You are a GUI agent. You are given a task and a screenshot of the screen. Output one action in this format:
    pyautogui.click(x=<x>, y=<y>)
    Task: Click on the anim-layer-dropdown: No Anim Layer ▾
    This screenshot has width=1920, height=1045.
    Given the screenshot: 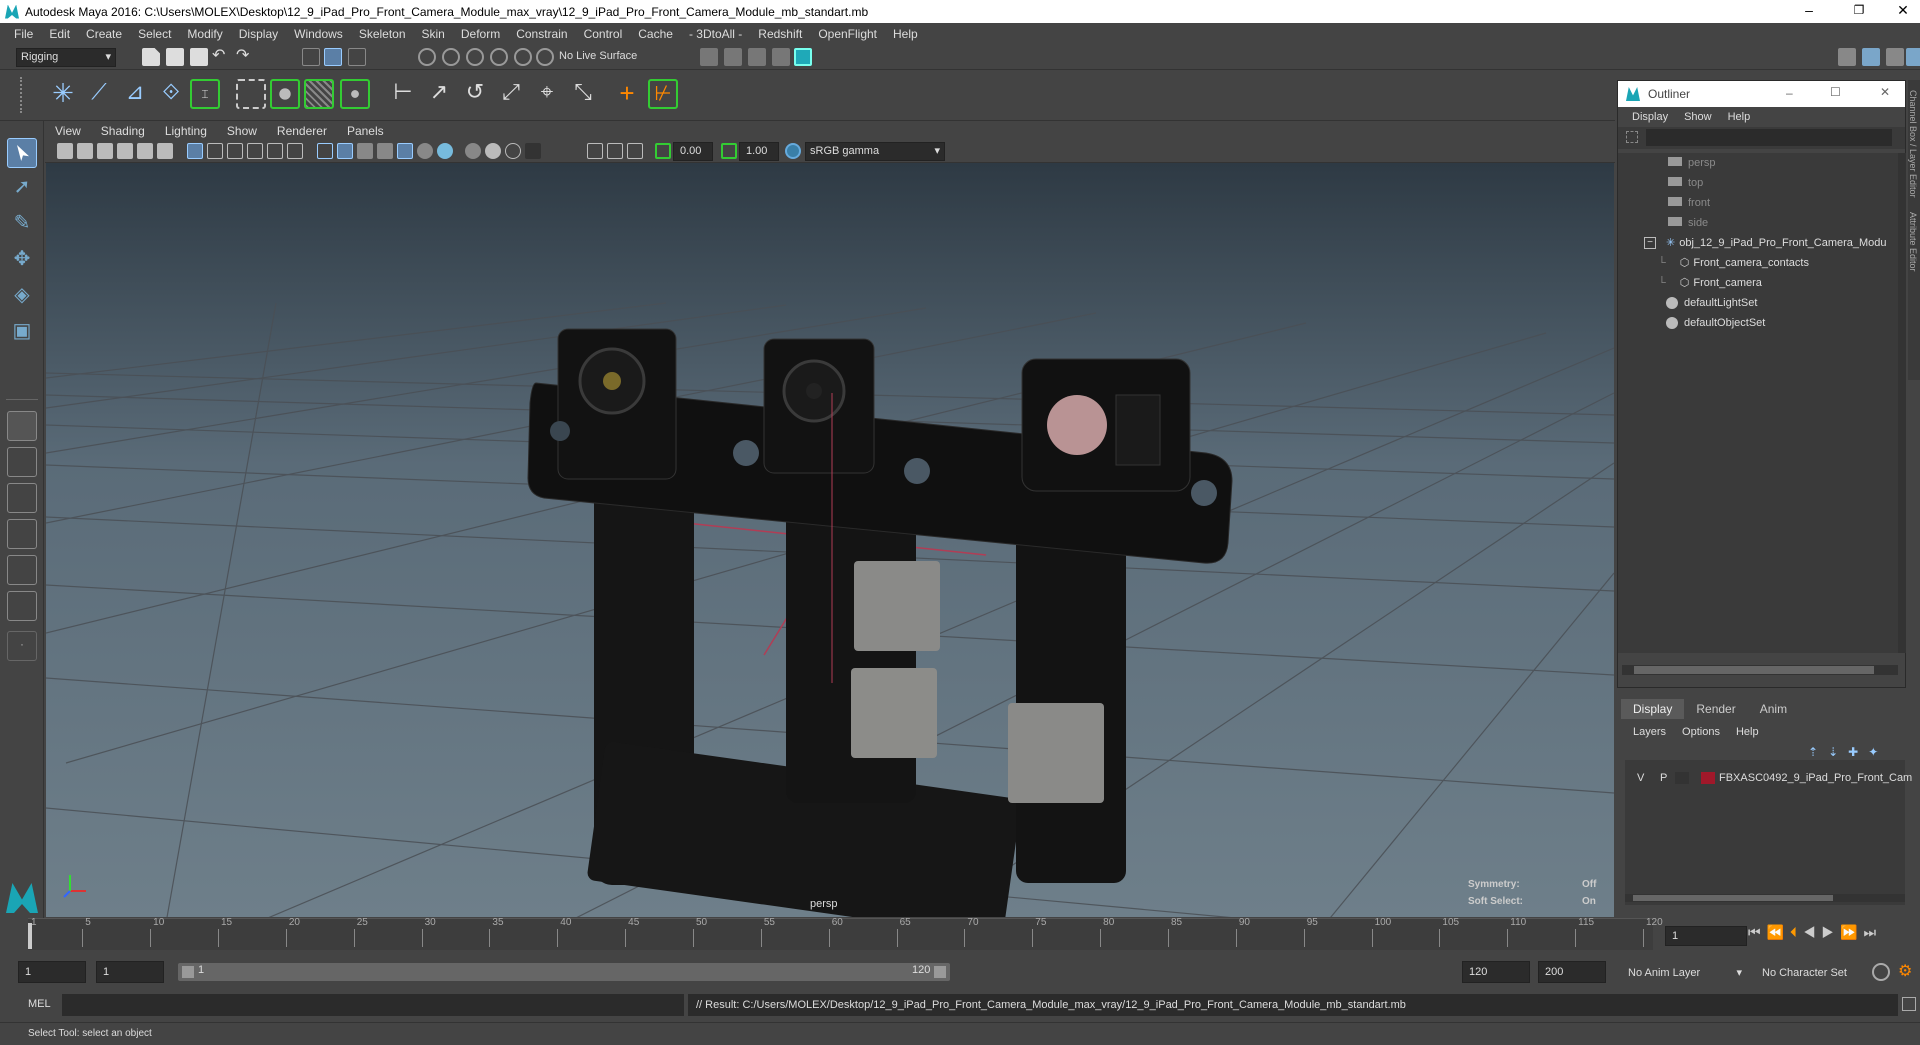 What is the action you would take?
    pyautogui.click(x=1688, y=973)
    